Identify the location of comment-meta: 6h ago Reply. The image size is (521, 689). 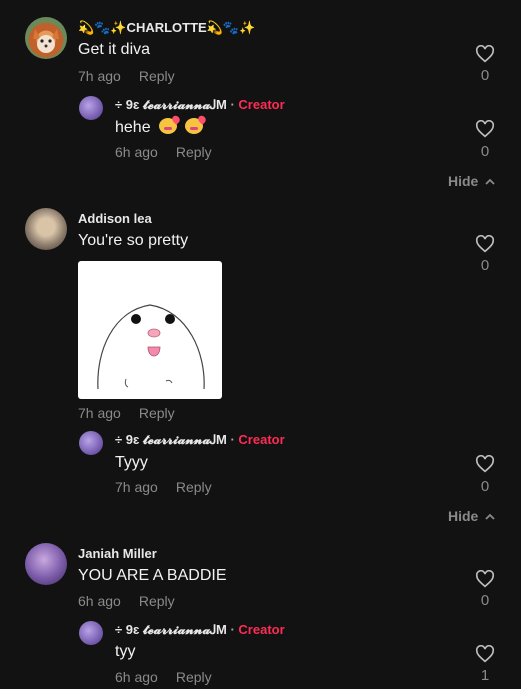
(126, 601).